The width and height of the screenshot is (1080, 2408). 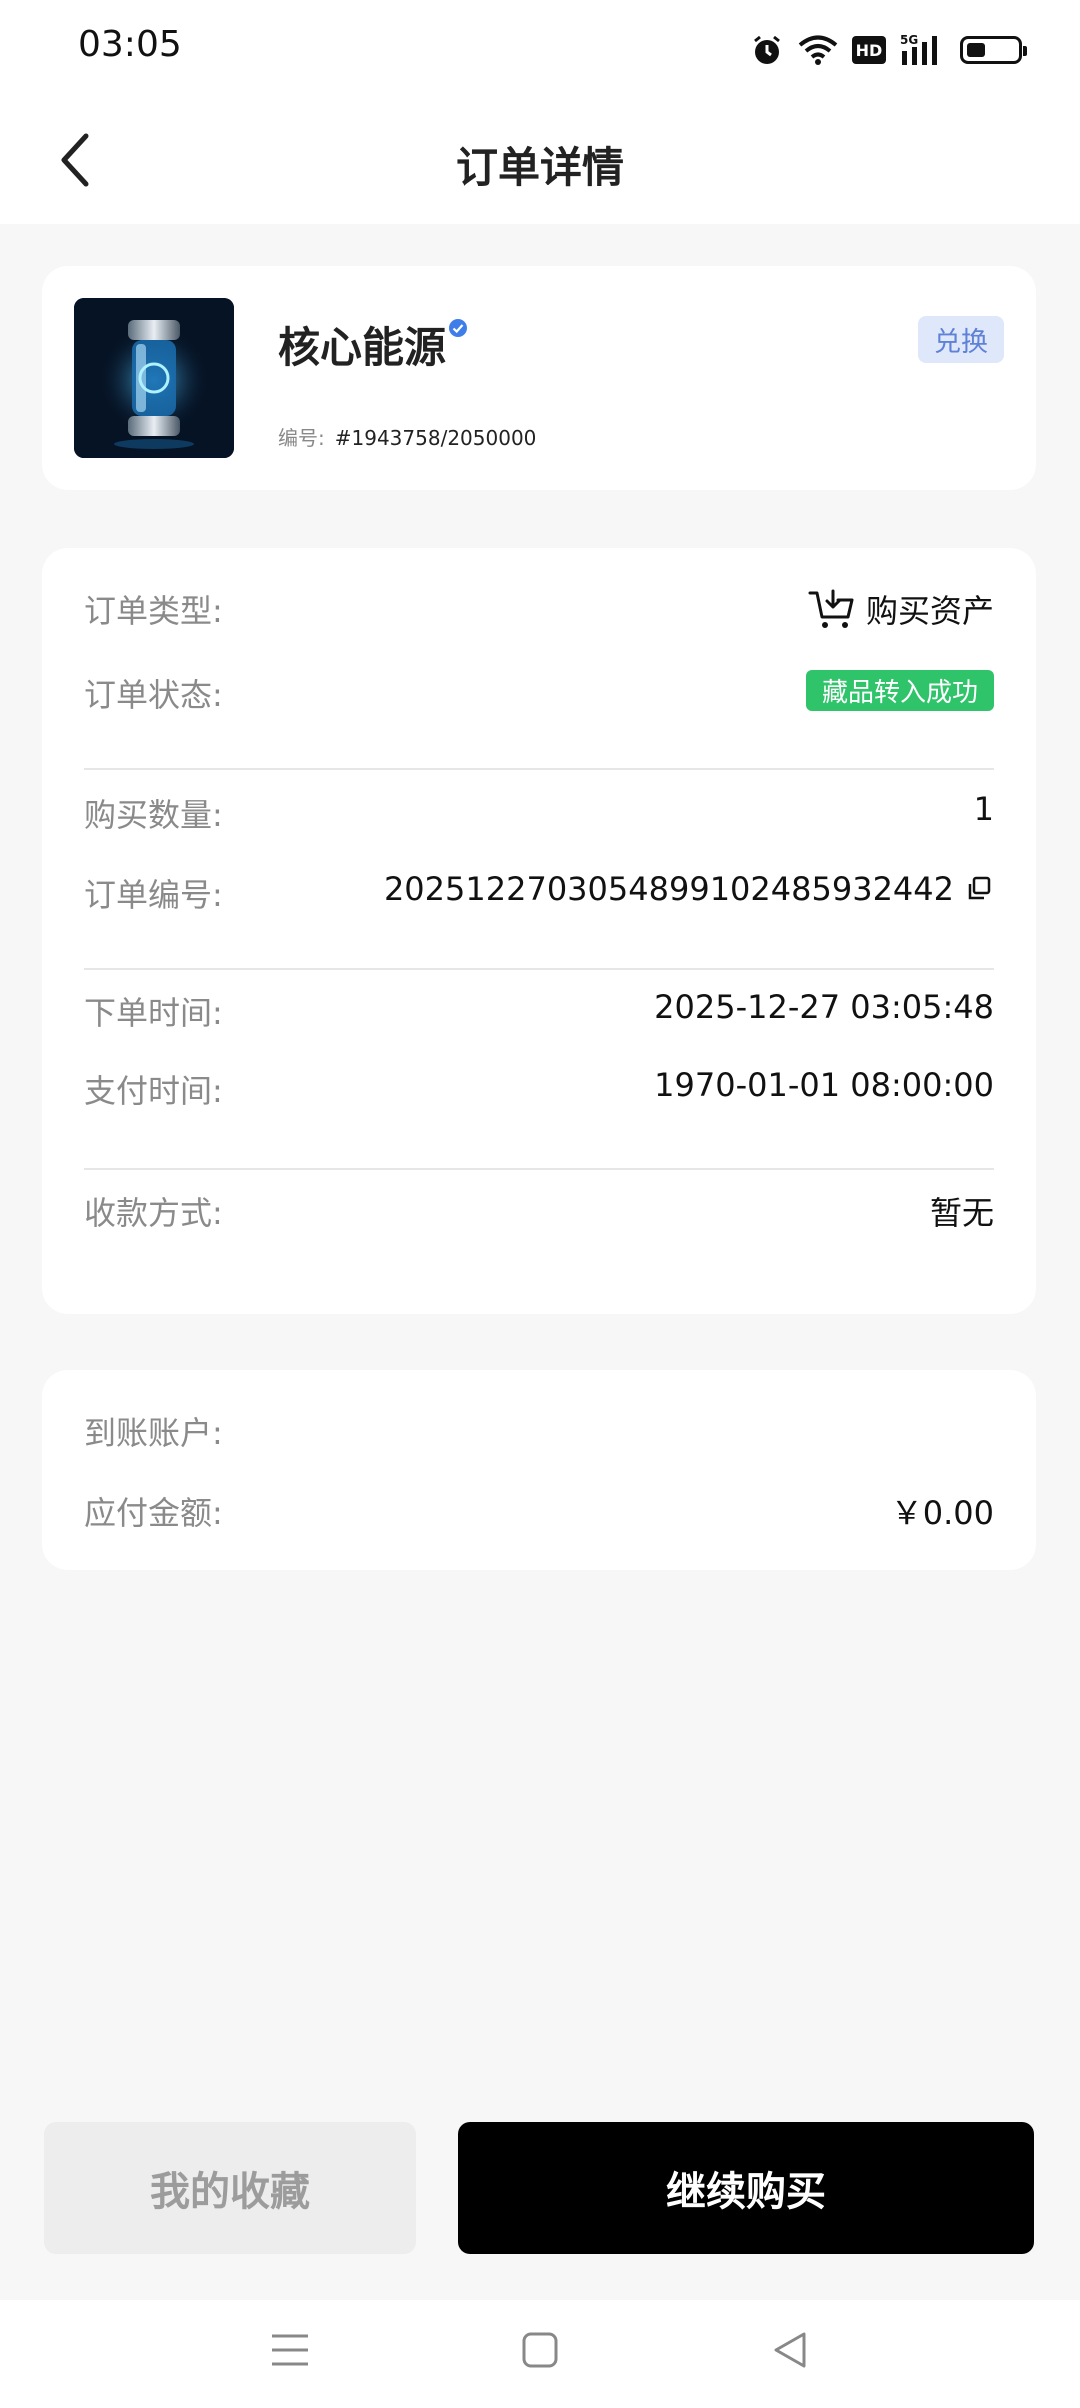 What do you see at coordinates (435, 438) in the screenshot?
I see `serial-value: #1943758/2050000` at bounding box center [435, 438].